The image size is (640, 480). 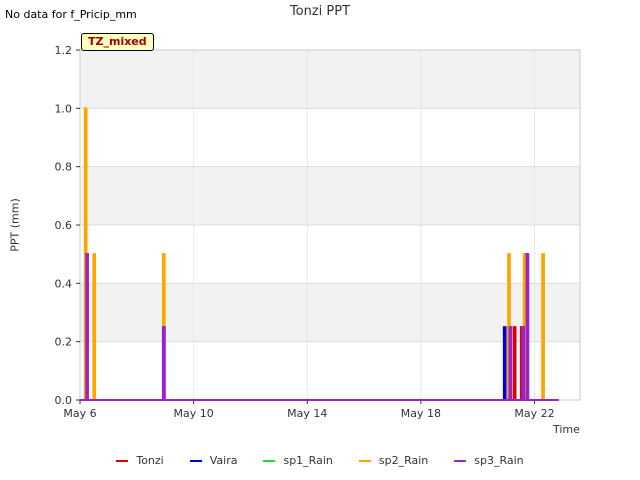 I want to click on site-badge: TZ_mixed, so click(x=117, y=42).